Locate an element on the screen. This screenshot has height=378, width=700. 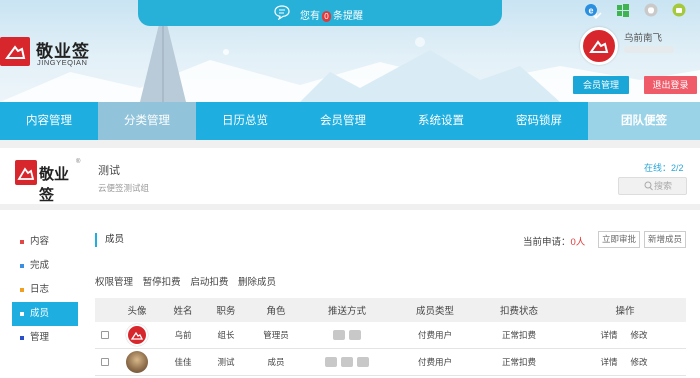
member-management-button: 会员管理 is located at coordinates (601, 85).